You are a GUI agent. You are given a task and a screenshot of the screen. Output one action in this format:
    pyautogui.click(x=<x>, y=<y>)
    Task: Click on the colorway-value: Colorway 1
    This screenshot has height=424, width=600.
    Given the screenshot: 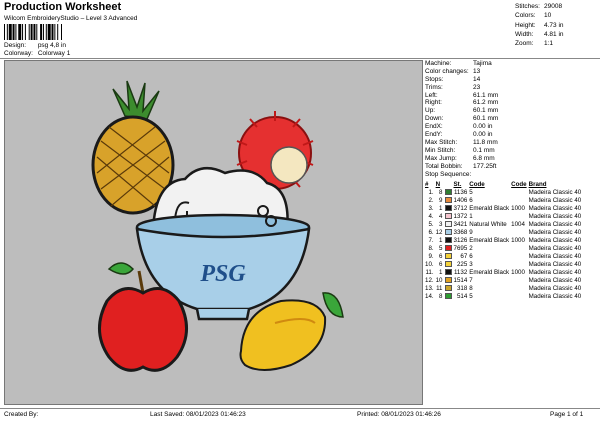 What is the action you would take?
    pyautogui.click(x=54, y=53)
    